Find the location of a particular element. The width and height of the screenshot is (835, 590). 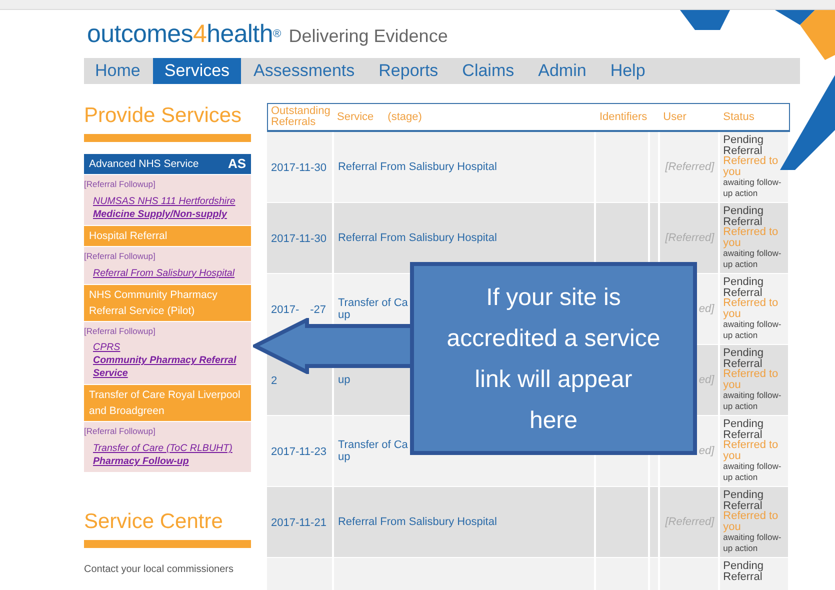

date-link: -27 is located at coordinates (318, 310).